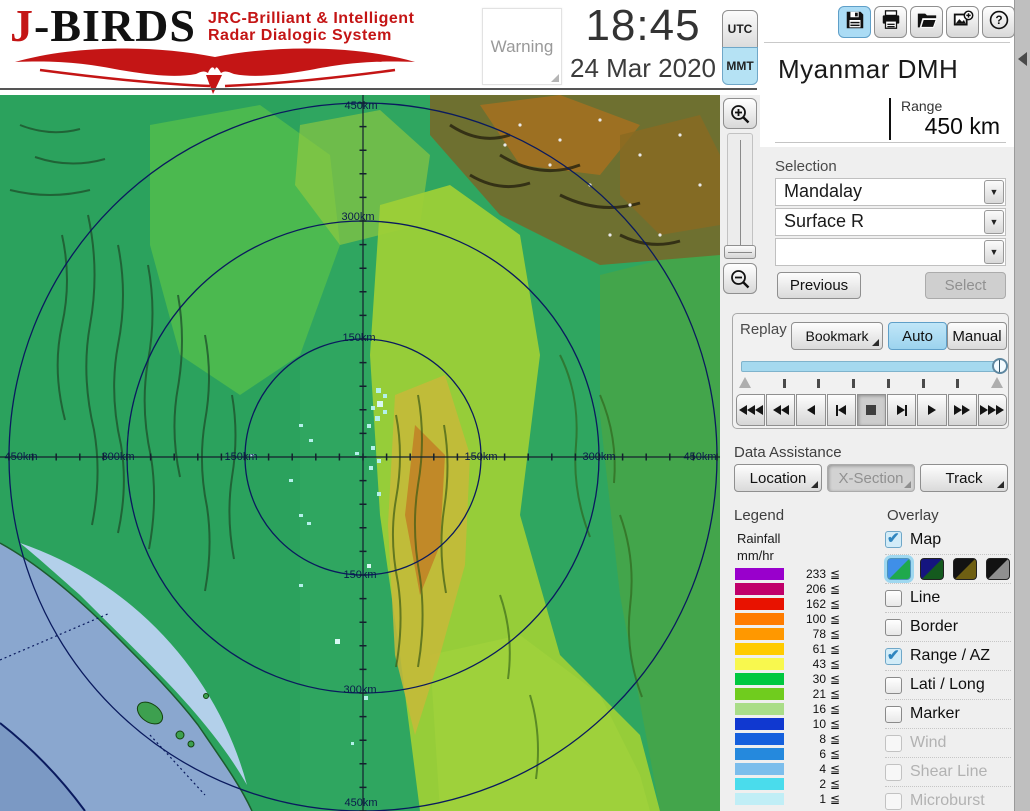 Image resolution: width=1030 pixels, height=811 pixels. What do you see at coordinates (740, 113) in the screenshot?
I see `zoom-in-button` at bounding box center [740, 113].